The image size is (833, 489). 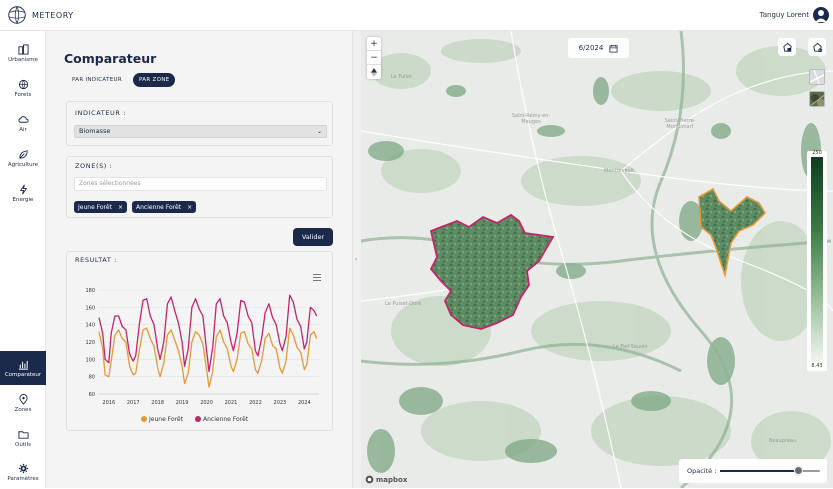 I want to click on opacity-label: Opacité :, so click(x=702, y=471).